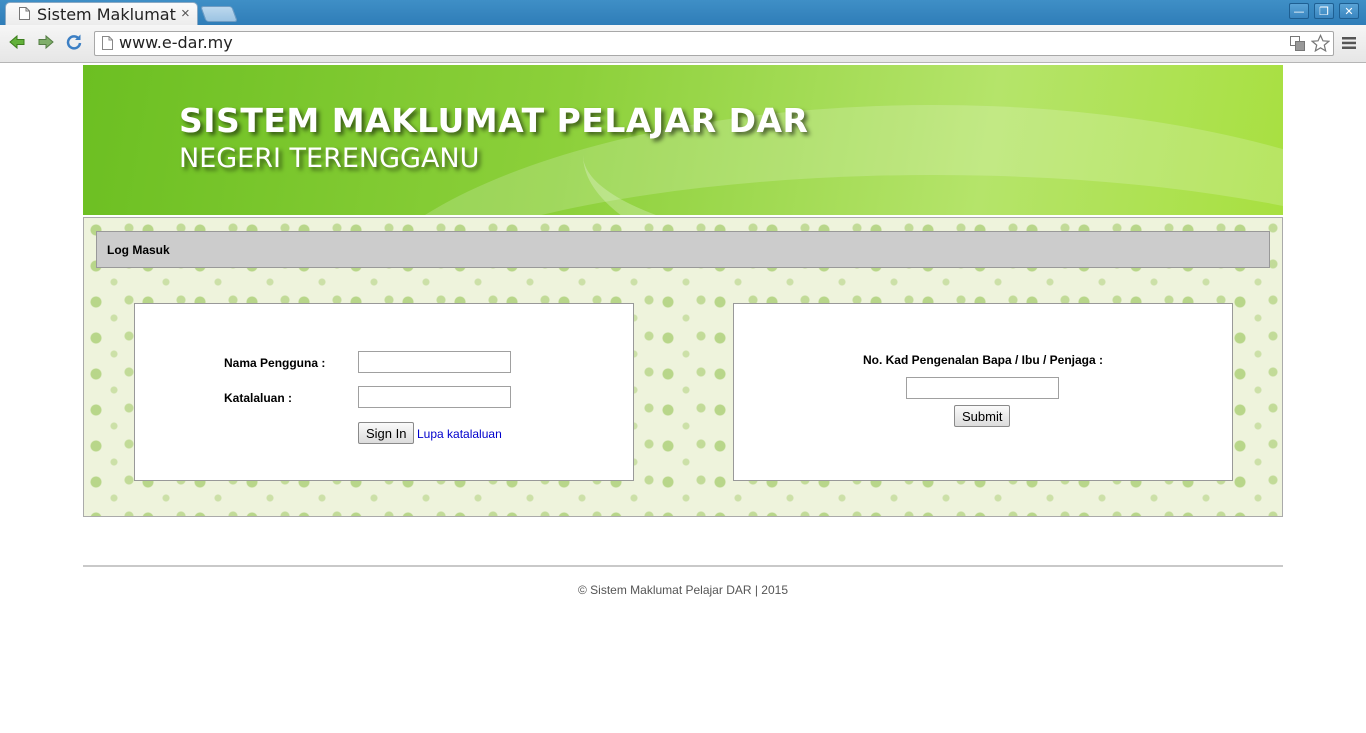 Image resolution: width=1366 pixels, height=733 pixels. What do you see at coordinates (46, 42) in the screenshot?
I see `forward-arrow-icon` at bounding box center [46, 42].